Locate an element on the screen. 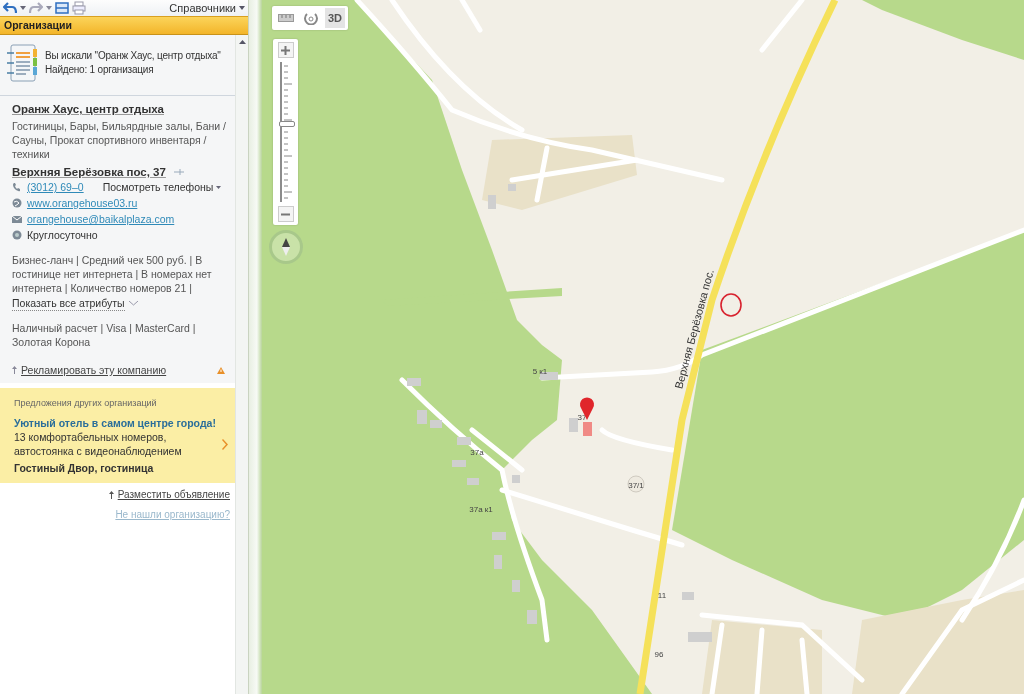 The image size is (1024, 694). scroll-up-arrow-icon is located at coordinates (242, 42).